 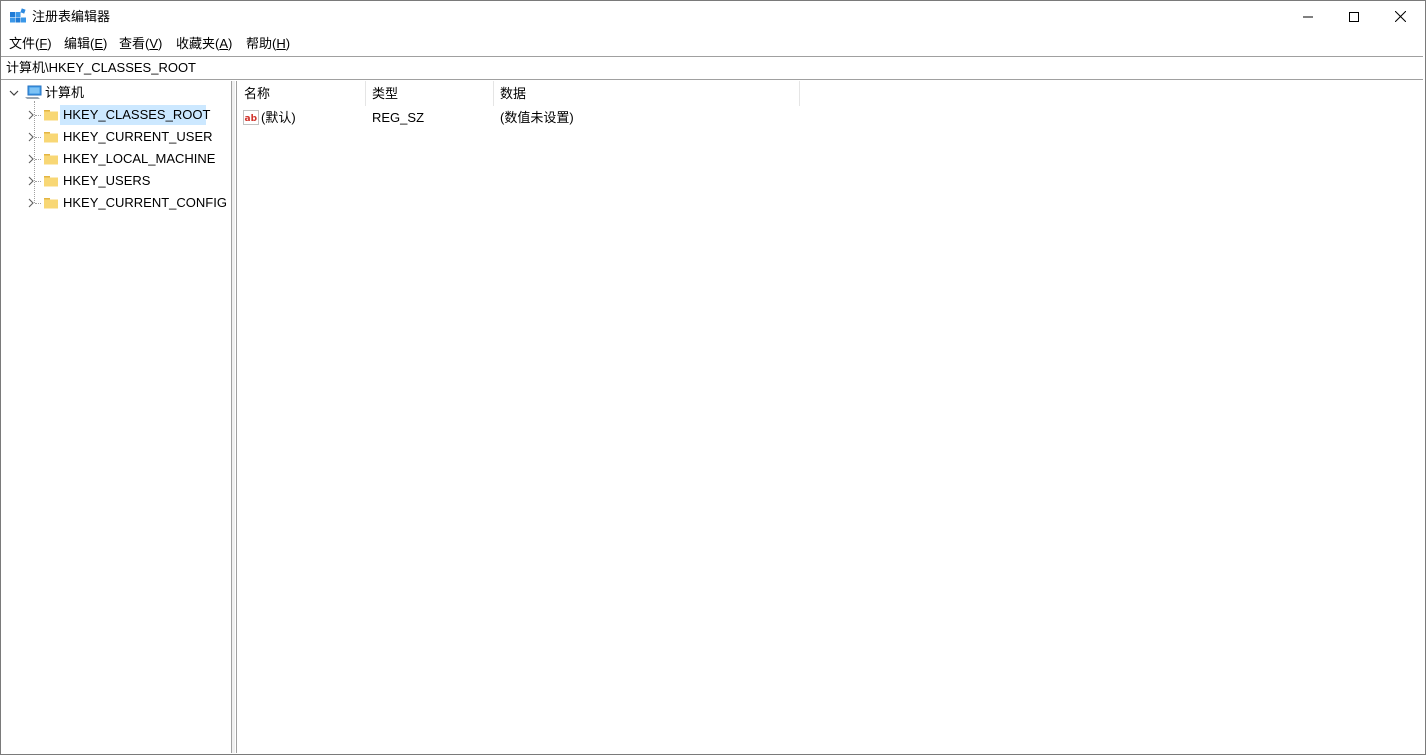 I want to click on menu-favorites-tail: ), so click(x=230, y=43).